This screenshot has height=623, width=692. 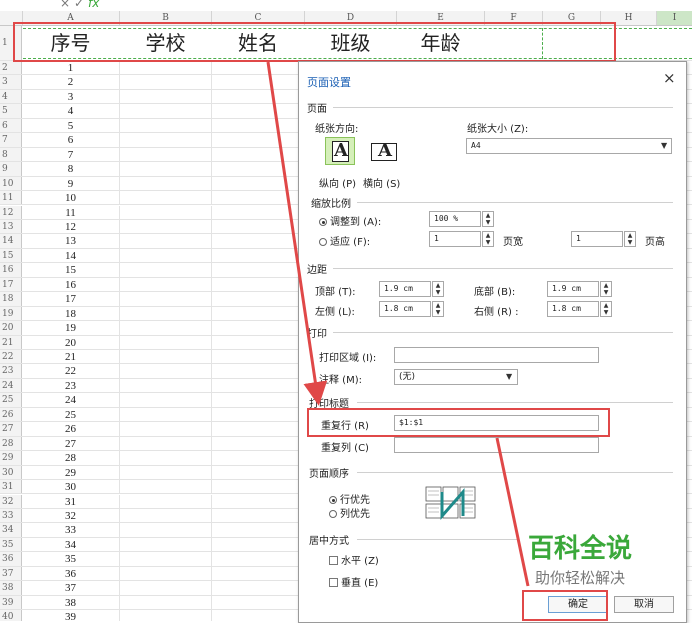 What do you see at coordinates (297, 233) in the screenshot?
I see `arrow-to-repeat-rows` at bounding box center [297, 233].